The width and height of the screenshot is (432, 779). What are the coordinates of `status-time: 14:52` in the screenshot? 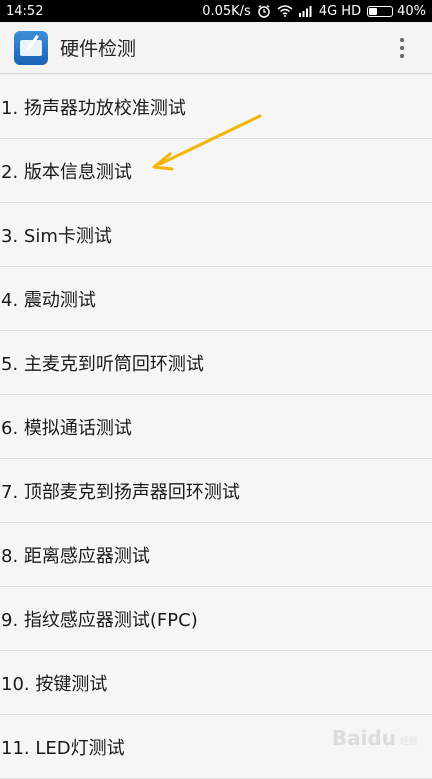 It's located at (25, 11).